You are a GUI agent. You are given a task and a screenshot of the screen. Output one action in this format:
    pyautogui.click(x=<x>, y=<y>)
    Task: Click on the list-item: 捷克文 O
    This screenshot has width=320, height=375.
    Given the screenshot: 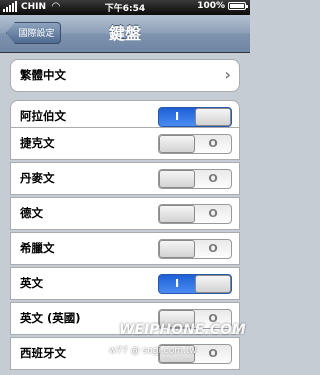 What is the action you would take?
    pyautogui.click(x=125, y=143)
    